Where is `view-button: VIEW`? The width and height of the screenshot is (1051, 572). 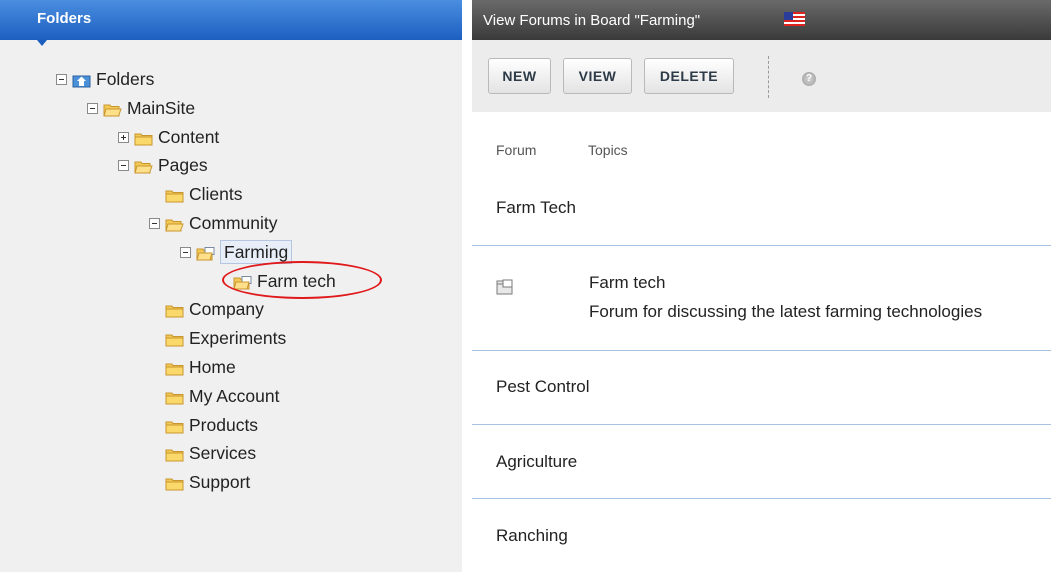 view-button: VIEW is located at coordinates (597, 76).